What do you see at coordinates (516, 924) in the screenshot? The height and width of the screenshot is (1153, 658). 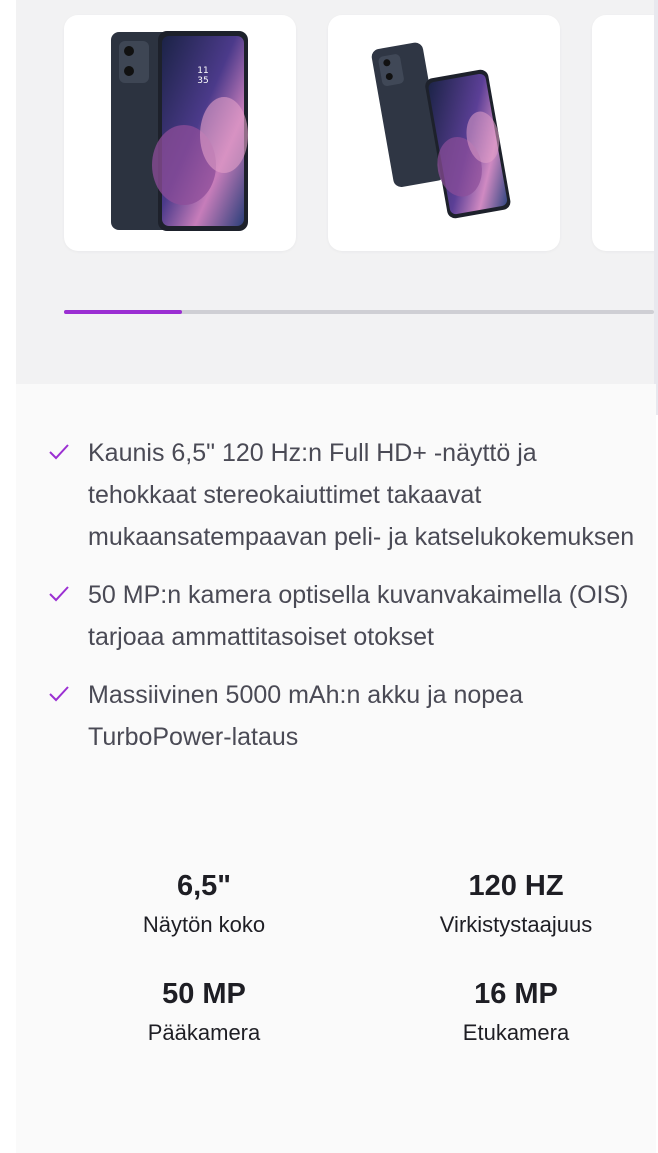 I see `spec-label: Virkistystaajuus` at bounding box center [516, 924].